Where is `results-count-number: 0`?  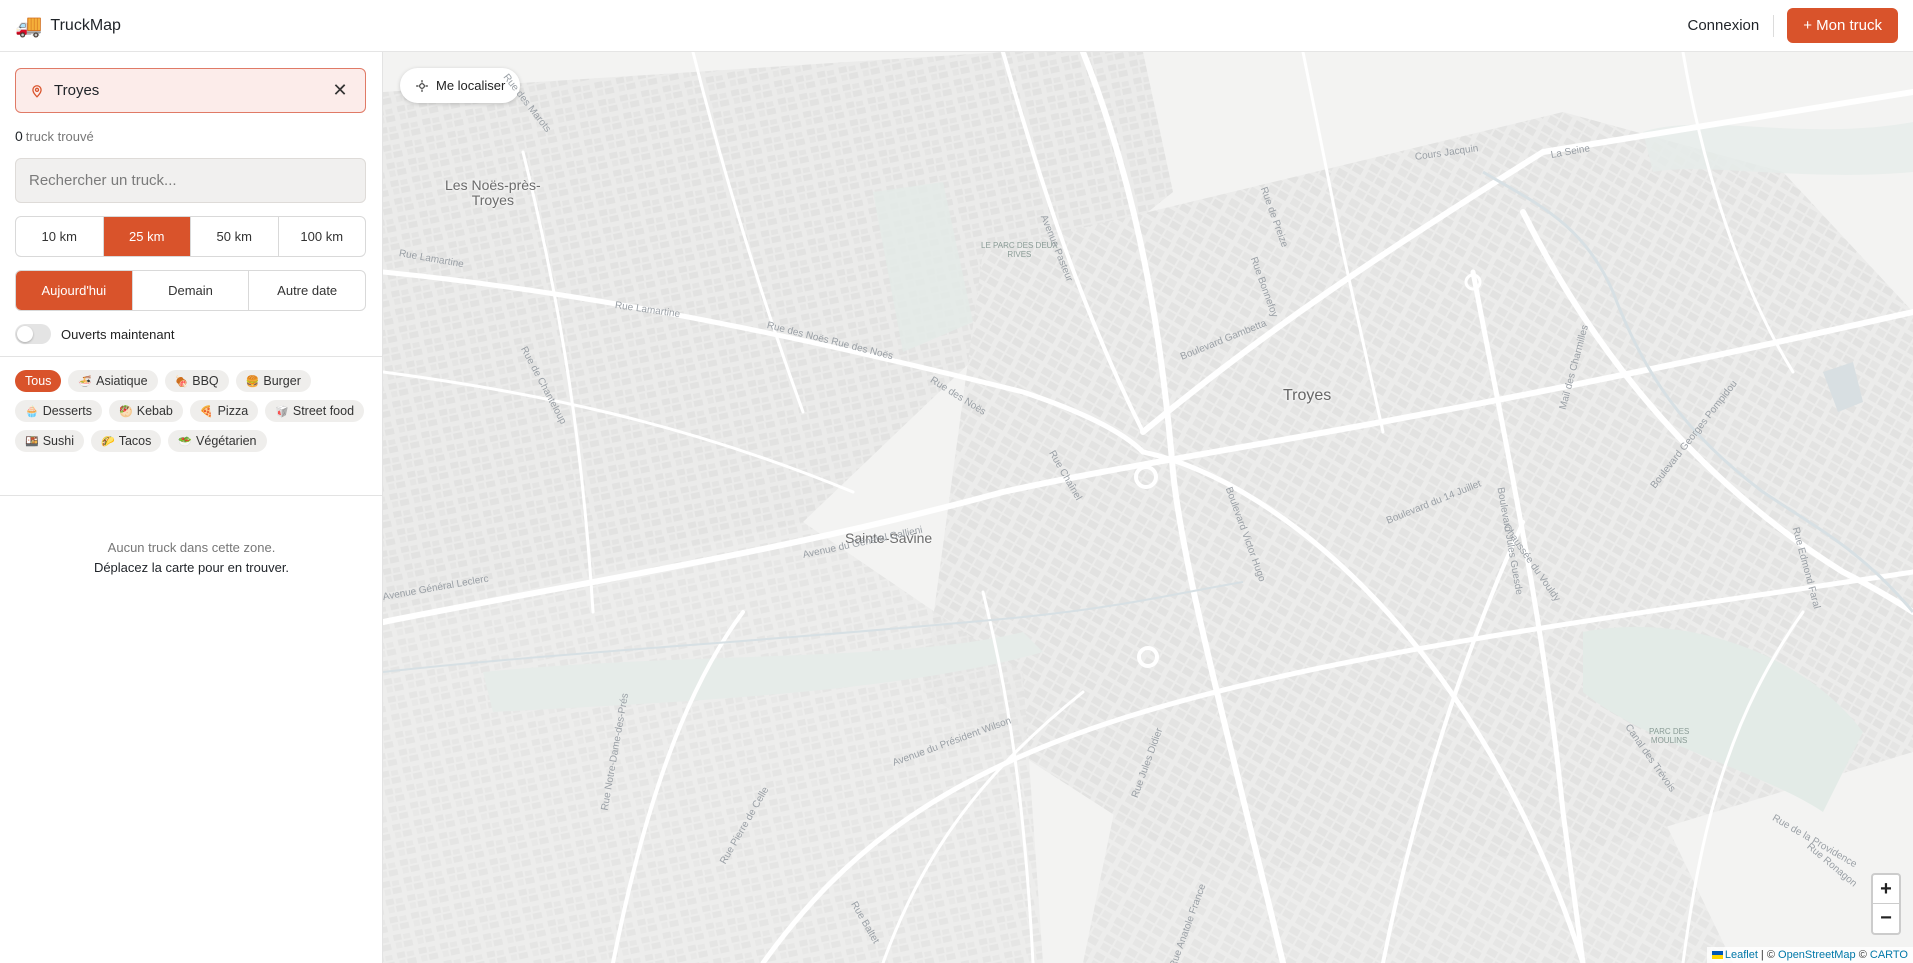
results-count-number: 0 is located at coordinates (19, 136).